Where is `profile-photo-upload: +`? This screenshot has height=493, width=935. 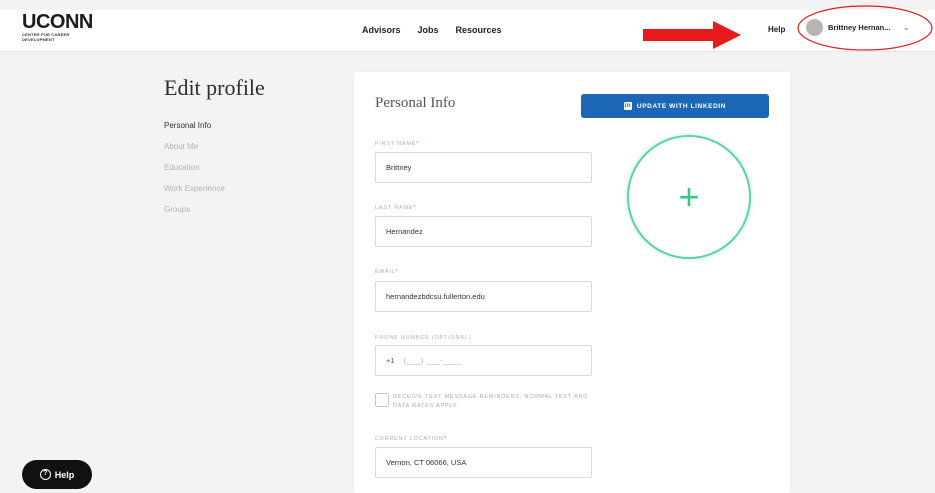 profile-photo-upload: + is located at coordinates (689, 197).